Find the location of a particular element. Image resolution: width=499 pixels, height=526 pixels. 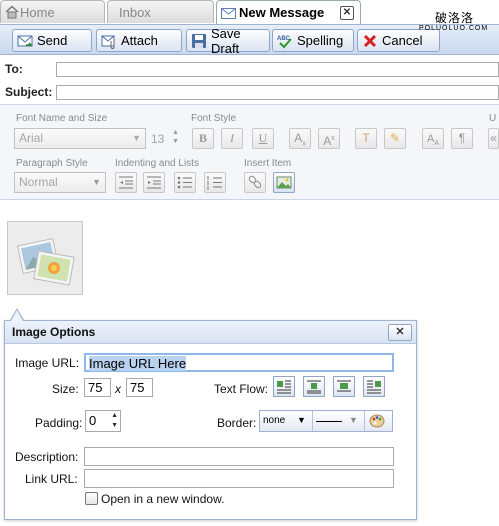

paragraph-style-value: Normal is located at coordinates (38, 182).